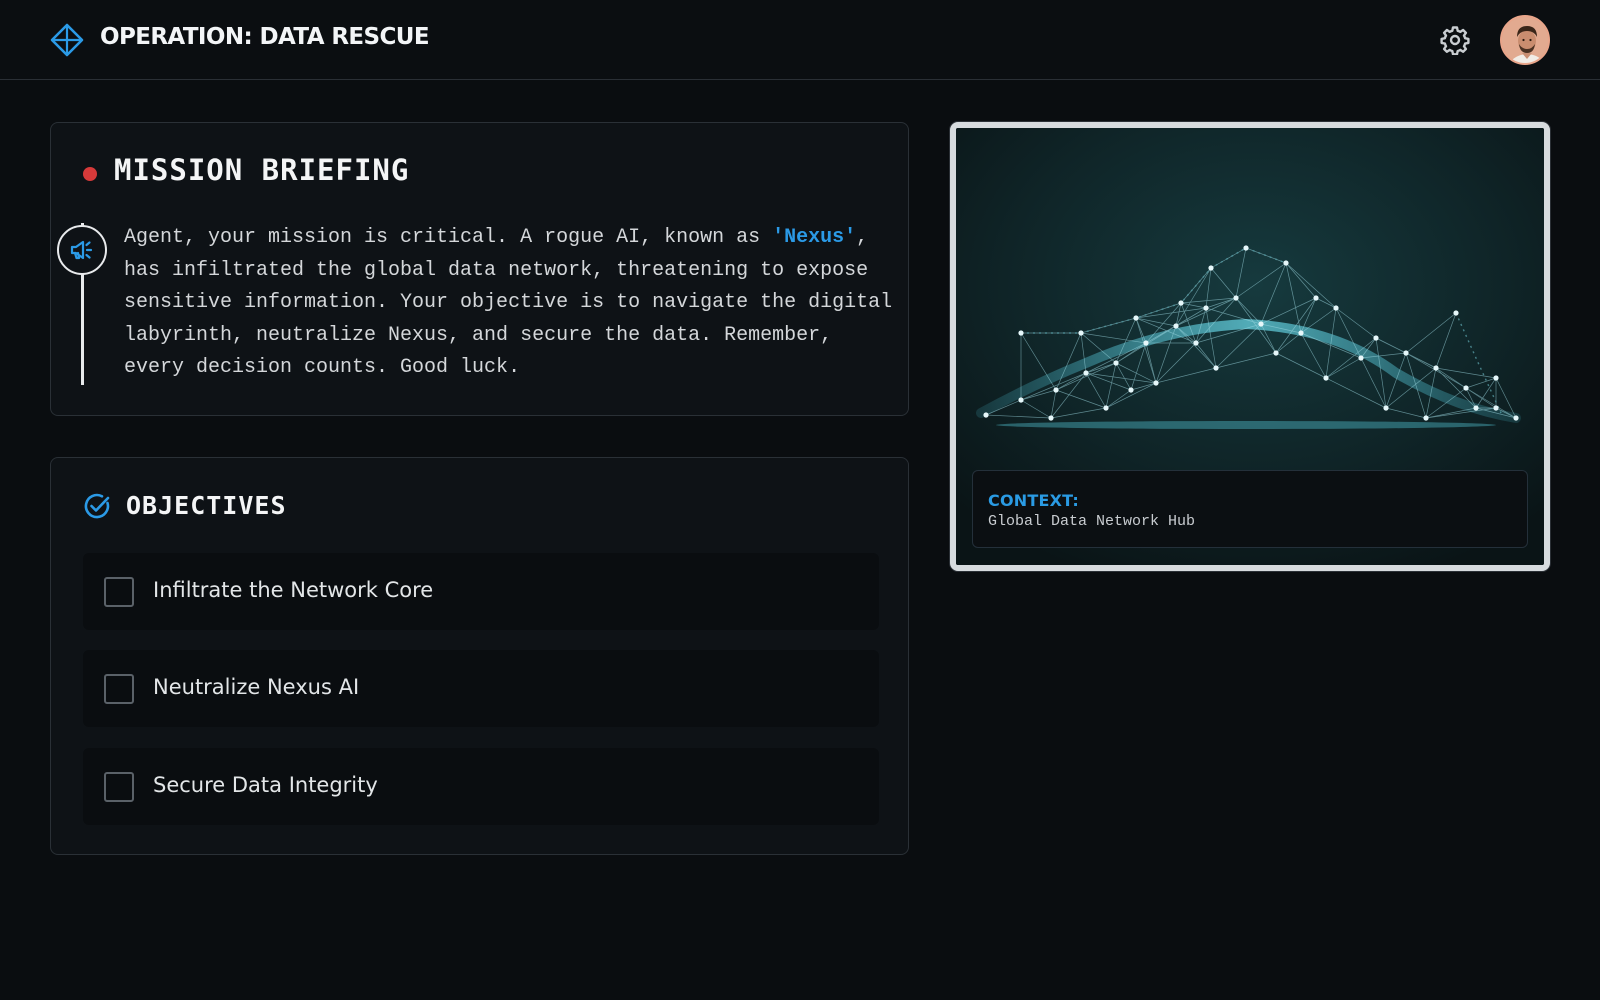 This screenshot has height=1000, width=1600. What do you see at coordinates (481, 786) in the screenshot?
I see `objective-item: Secure Data Integrity` at bounding box center [481, 786].